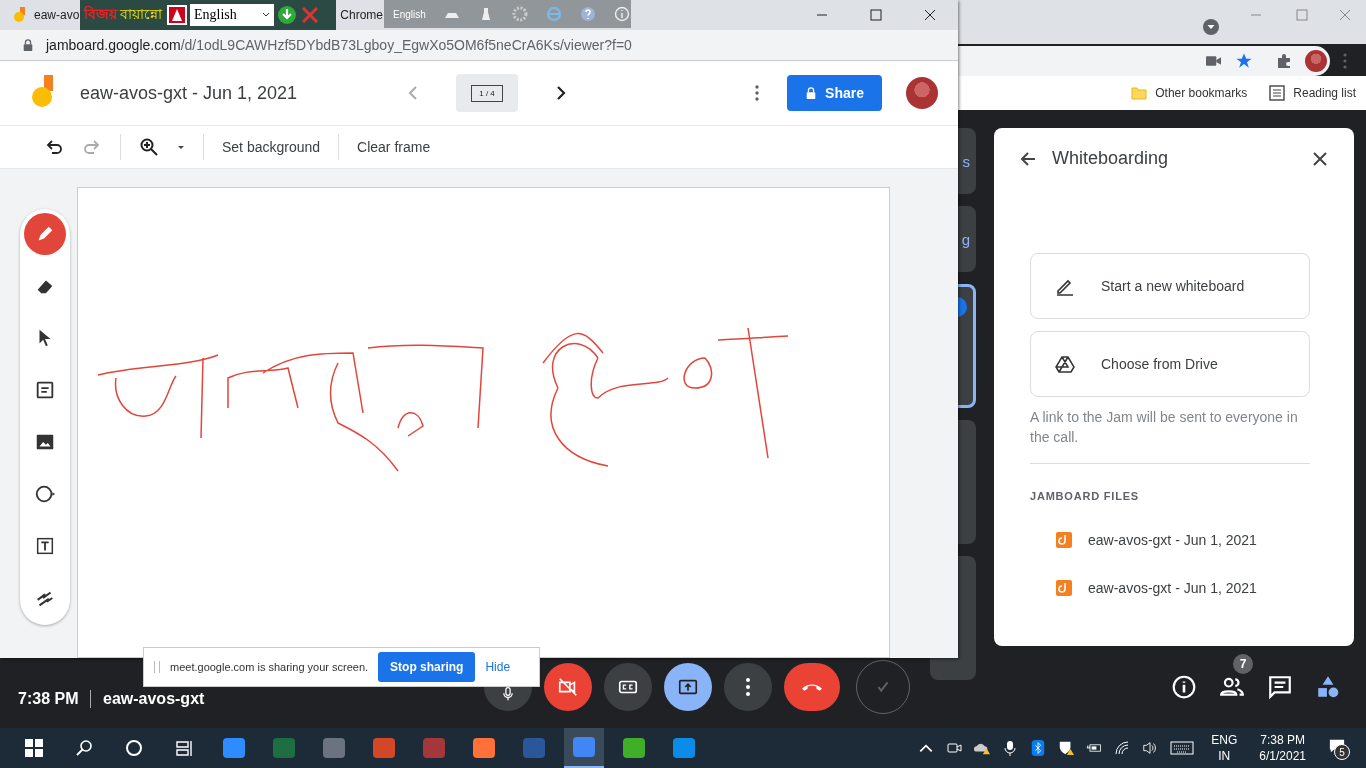  What do you see at coordinates (232, 15) in the screenshot?
I see `layout-dropdown: English` at bounding box center [232, 15].